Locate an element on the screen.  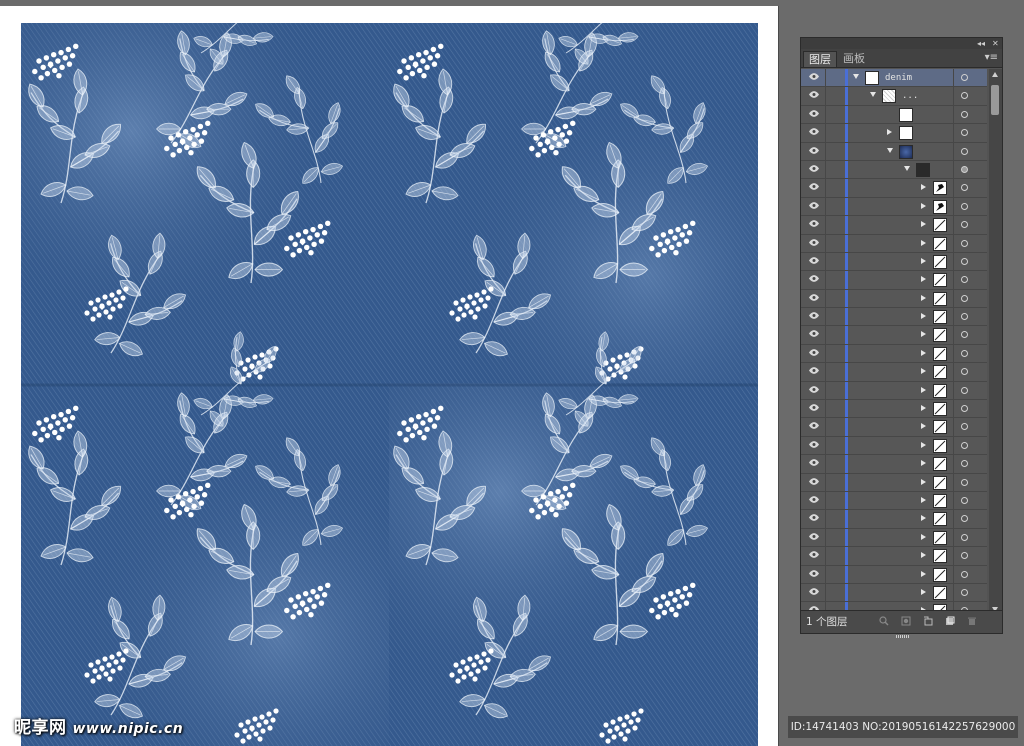
scroll-up-icon is located at coordinates (995, 74).